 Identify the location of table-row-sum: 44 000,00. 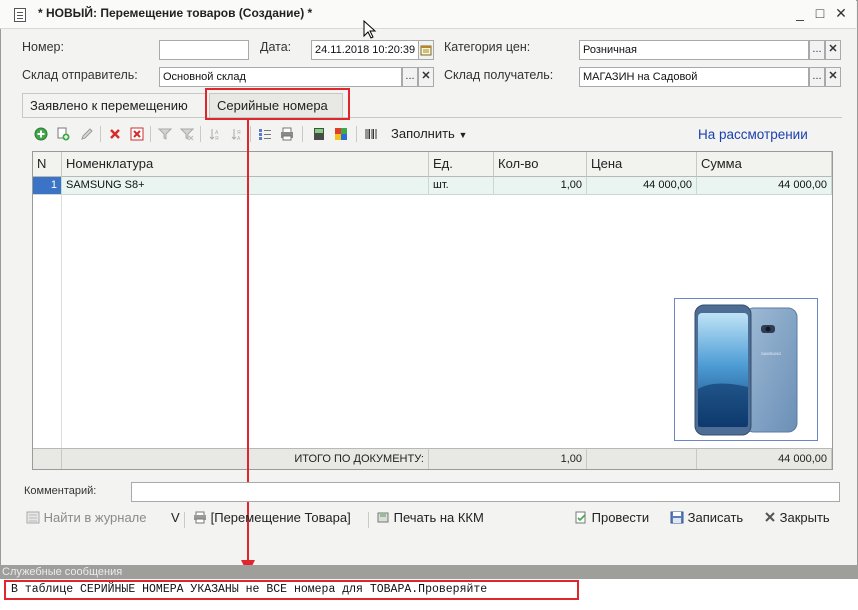
(764, 186).